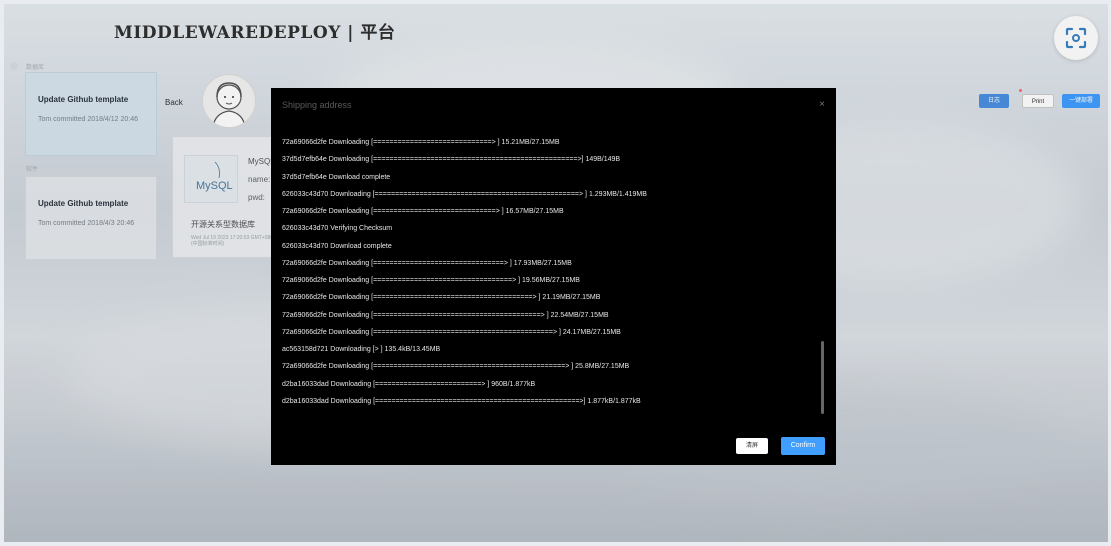  I want to click on confirm-button: Confirm, so click(803, 446).